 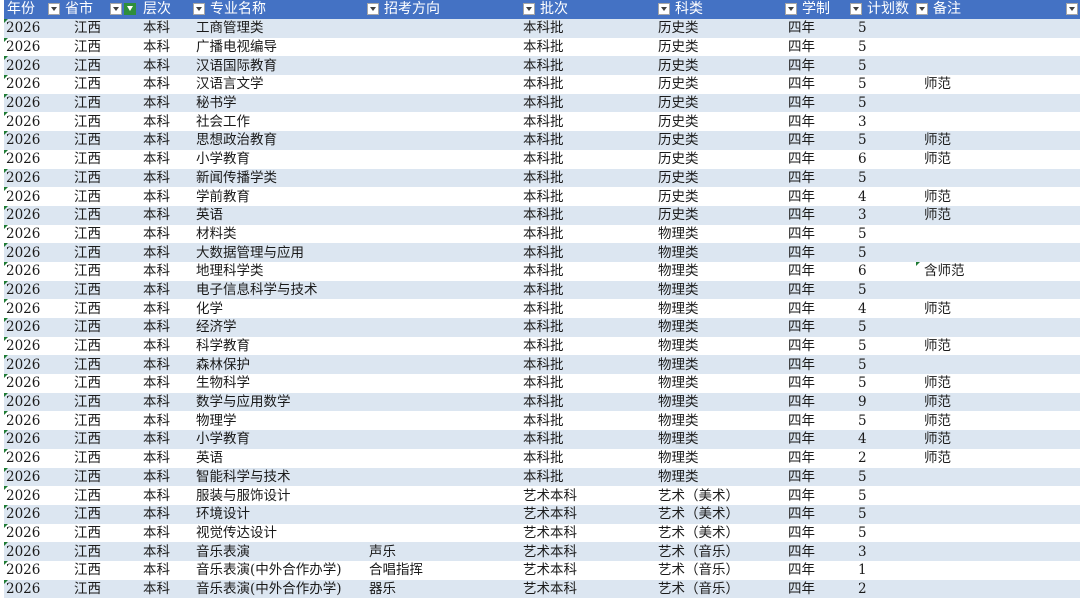 What do you see at coordinates (883, 589) in the screenshot?
I see `cell-plan: 2` at bounding box center [883, 589].